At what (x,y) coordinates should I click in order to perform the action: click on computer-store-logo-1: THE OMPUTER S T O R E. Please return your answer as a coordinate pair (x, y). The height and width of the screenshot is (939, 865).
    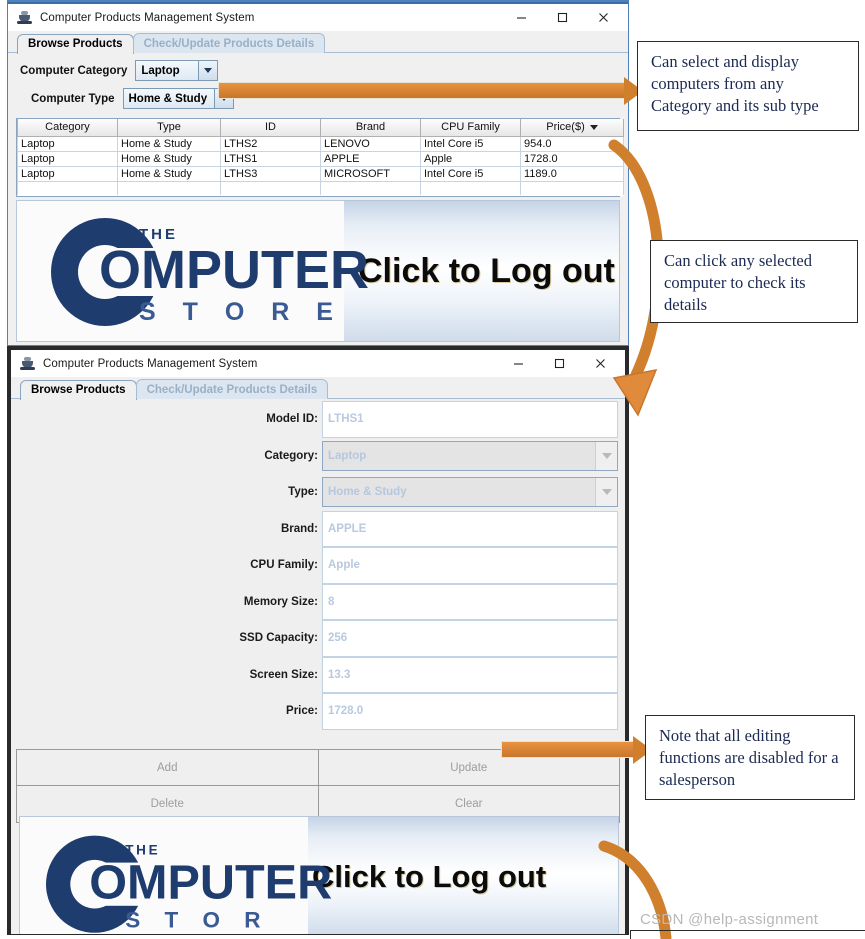
    Looking at the image, I should click on (193, 271).